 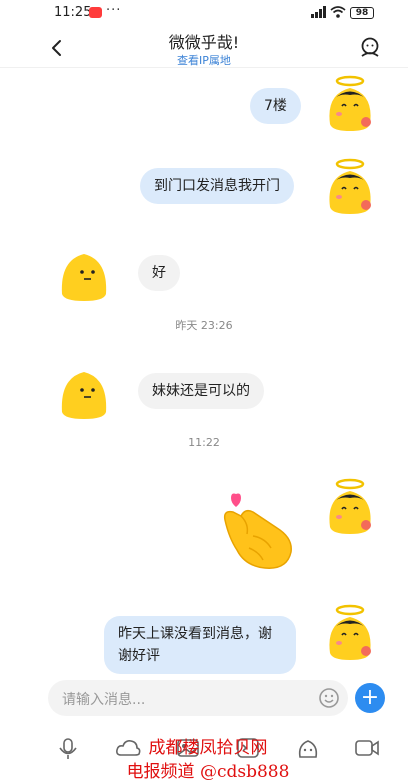 I want to click on message-text: 昨天上课没看到消息，谢谢好评, so click(x=195, y=645).